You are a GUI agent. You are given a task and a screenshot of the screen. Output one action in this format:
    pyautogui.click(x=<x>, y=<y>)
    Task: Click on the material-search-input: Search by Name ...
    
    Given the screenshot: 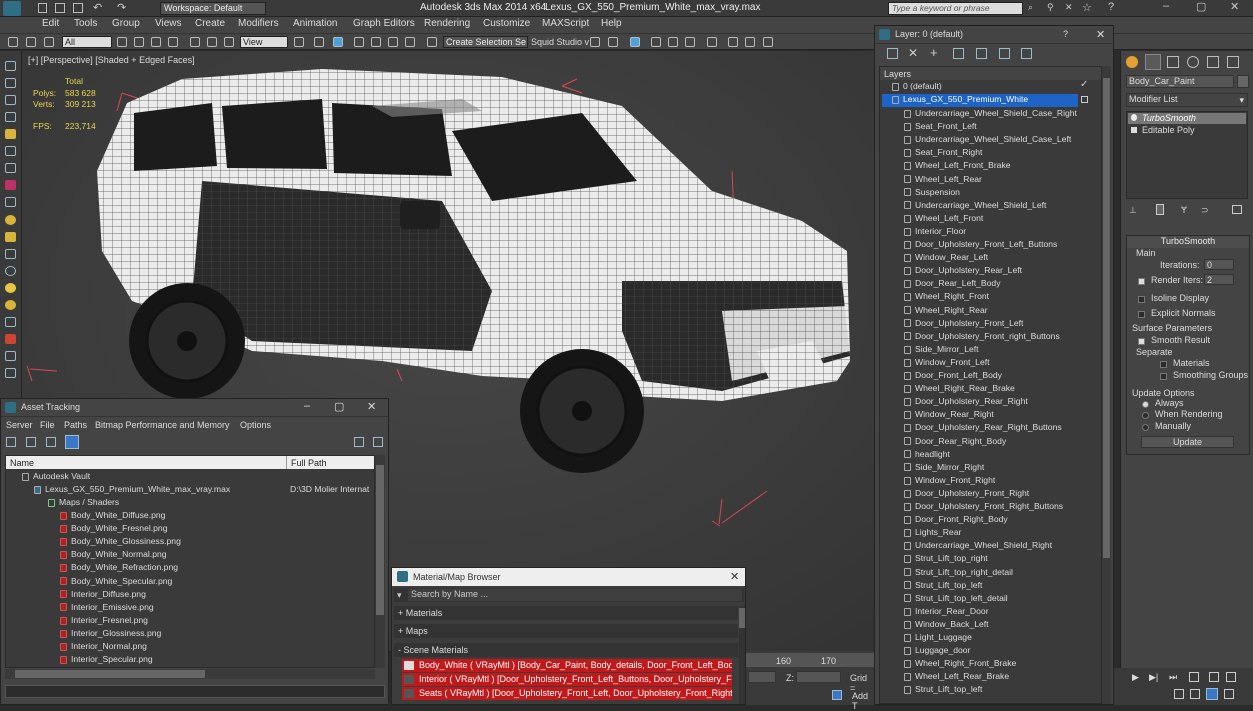 What is the action you would take?
    pyautogui.click(x=575, y=595)
    